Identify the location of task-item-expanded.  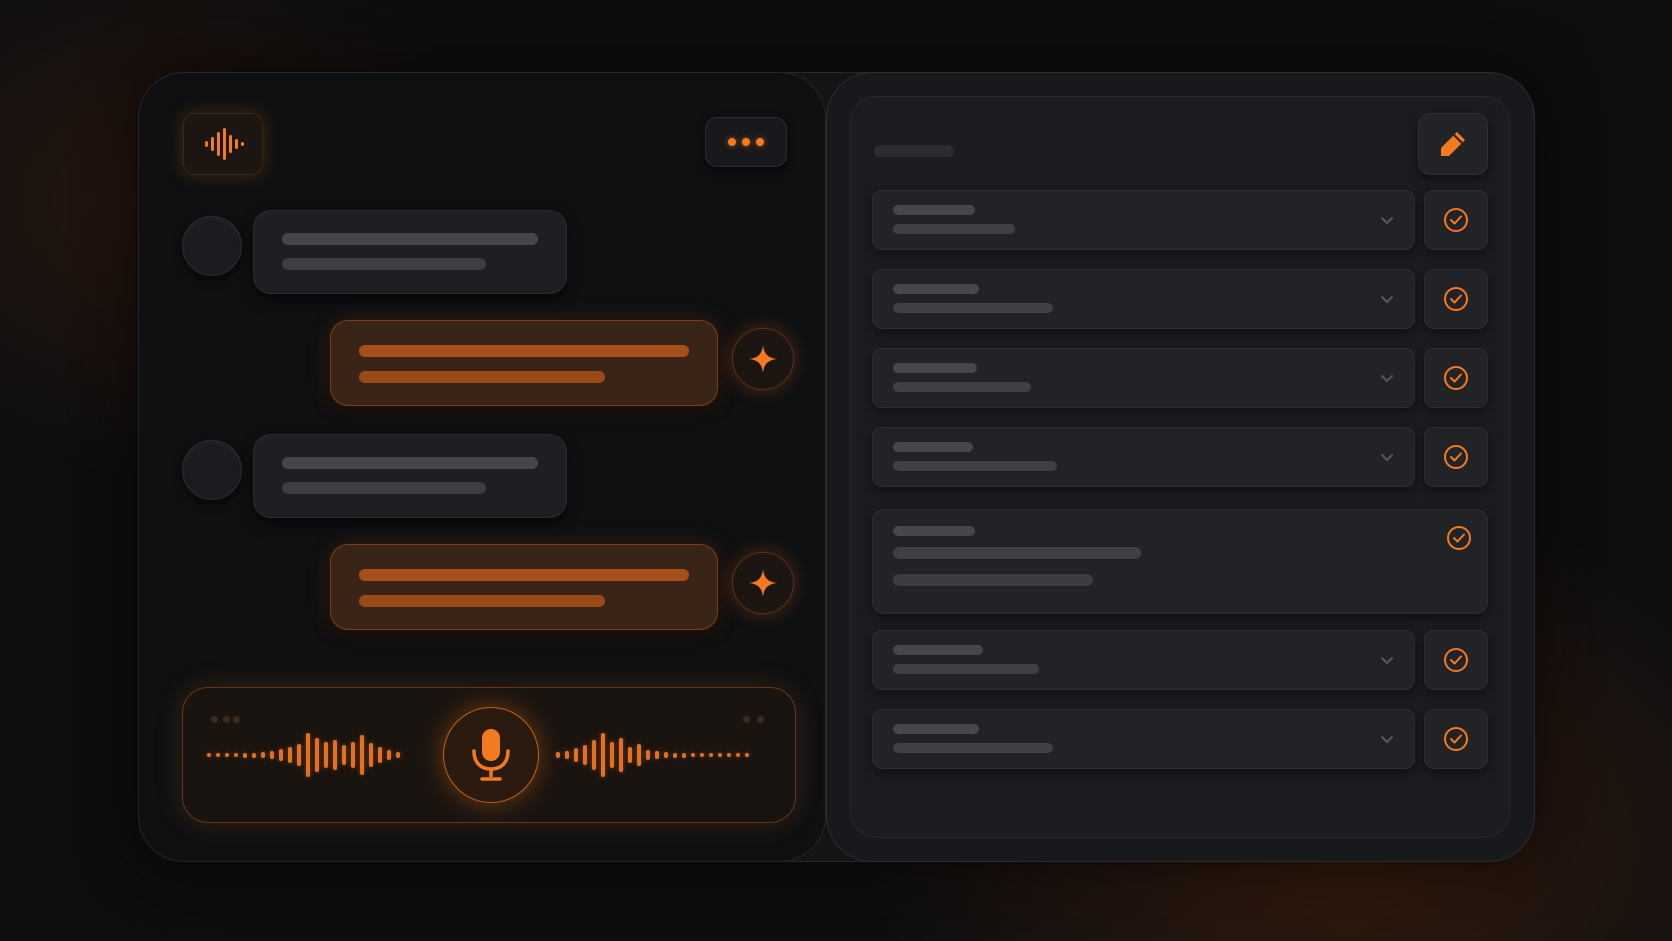
(1180, 561).